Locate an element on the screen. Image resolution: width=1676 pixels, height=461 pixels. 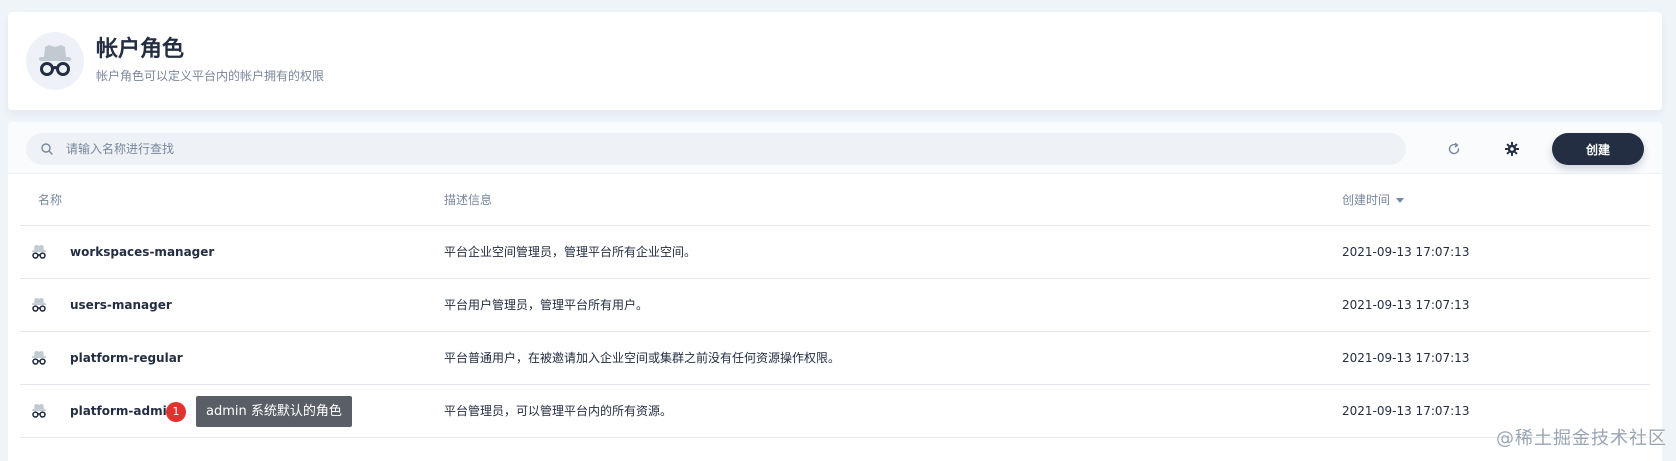
settings-button is located at coordinates (1512, 149).